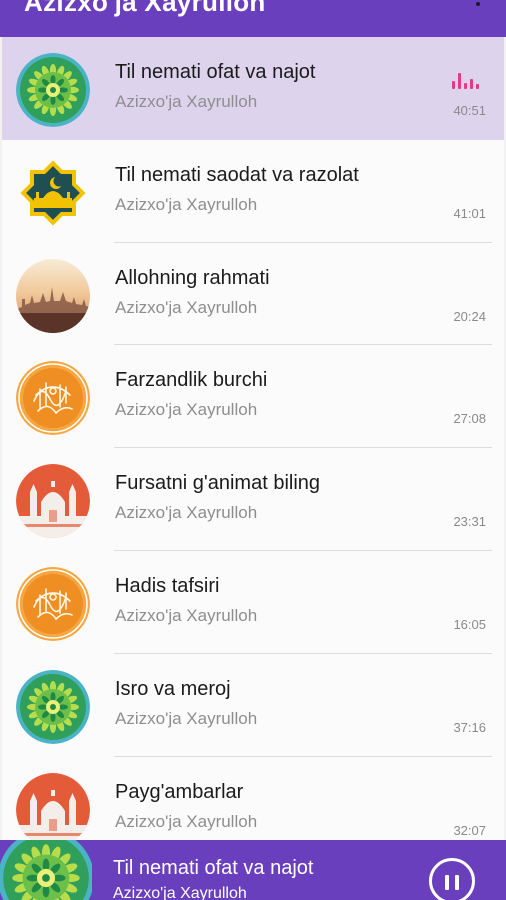 The height and width of the screenshot is (900, 506). What do you see at coordinates (447, 882) in the screenshot?
I see `pause-icon` at bounding box center [447, 882].